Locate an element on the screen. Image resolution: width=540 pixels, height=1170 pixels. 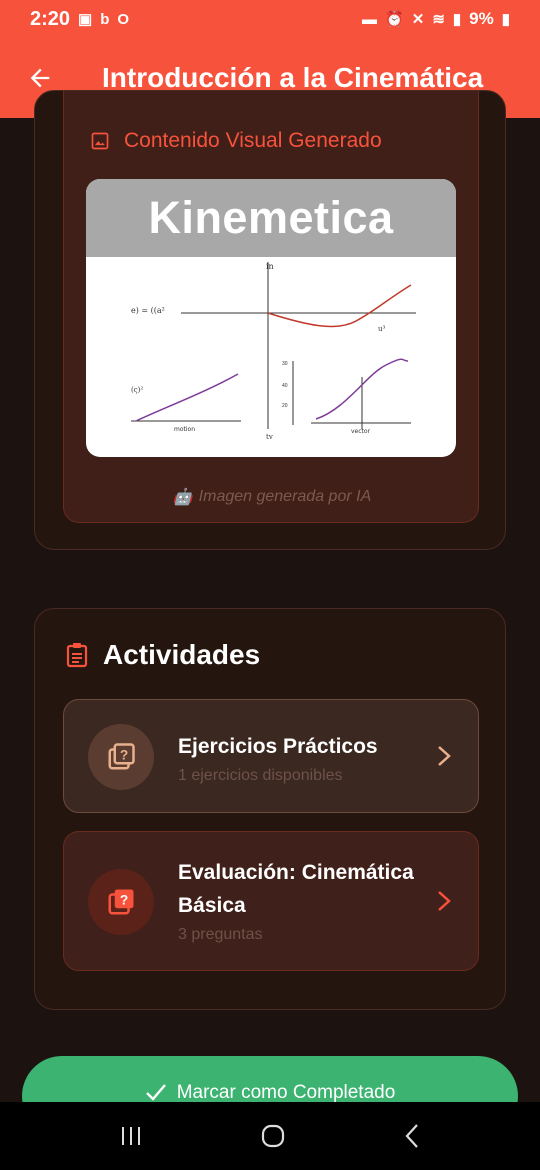
arrow-left-icon is located at coordinates (40, 78).